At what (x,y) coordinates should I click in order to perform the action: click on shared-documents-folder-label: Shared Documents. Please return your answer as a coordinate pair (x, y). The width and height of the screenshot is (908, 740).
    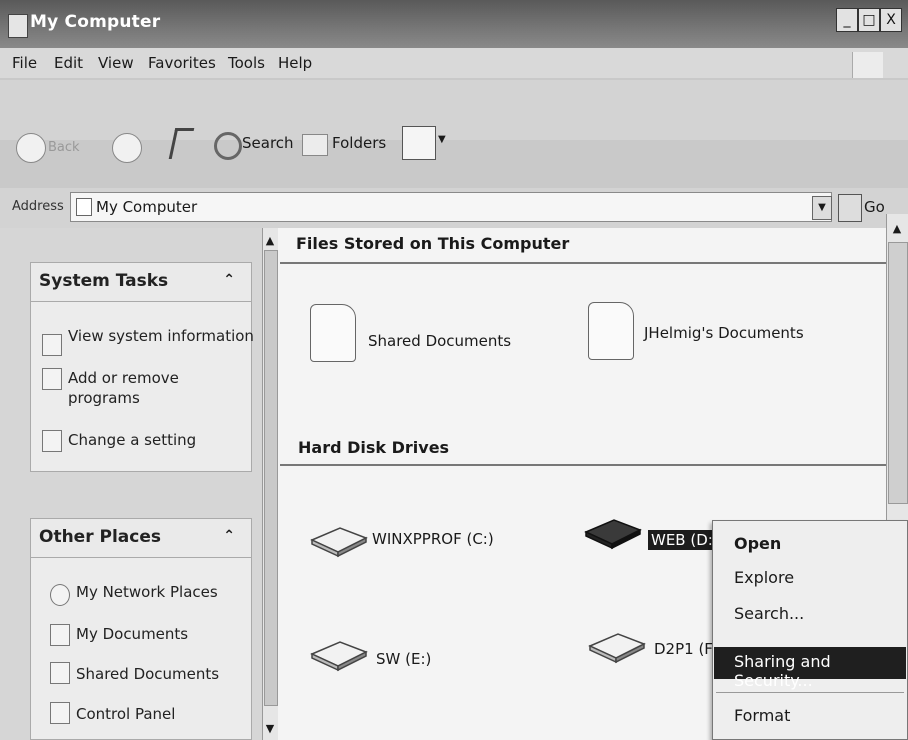
    Looking at the image, I should click on (439, 341).